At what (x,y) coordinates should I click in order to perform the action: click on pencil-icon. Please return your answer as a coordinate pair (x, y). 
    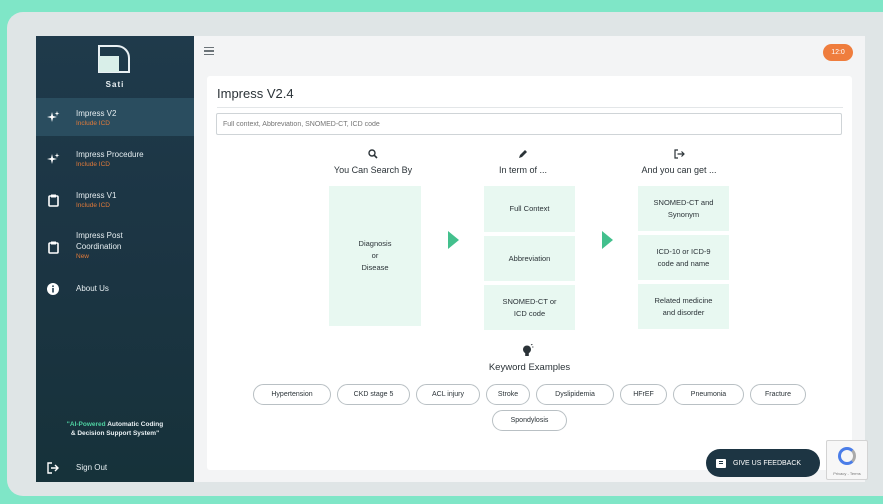
    Looking at the image, I should click on (523, 155).